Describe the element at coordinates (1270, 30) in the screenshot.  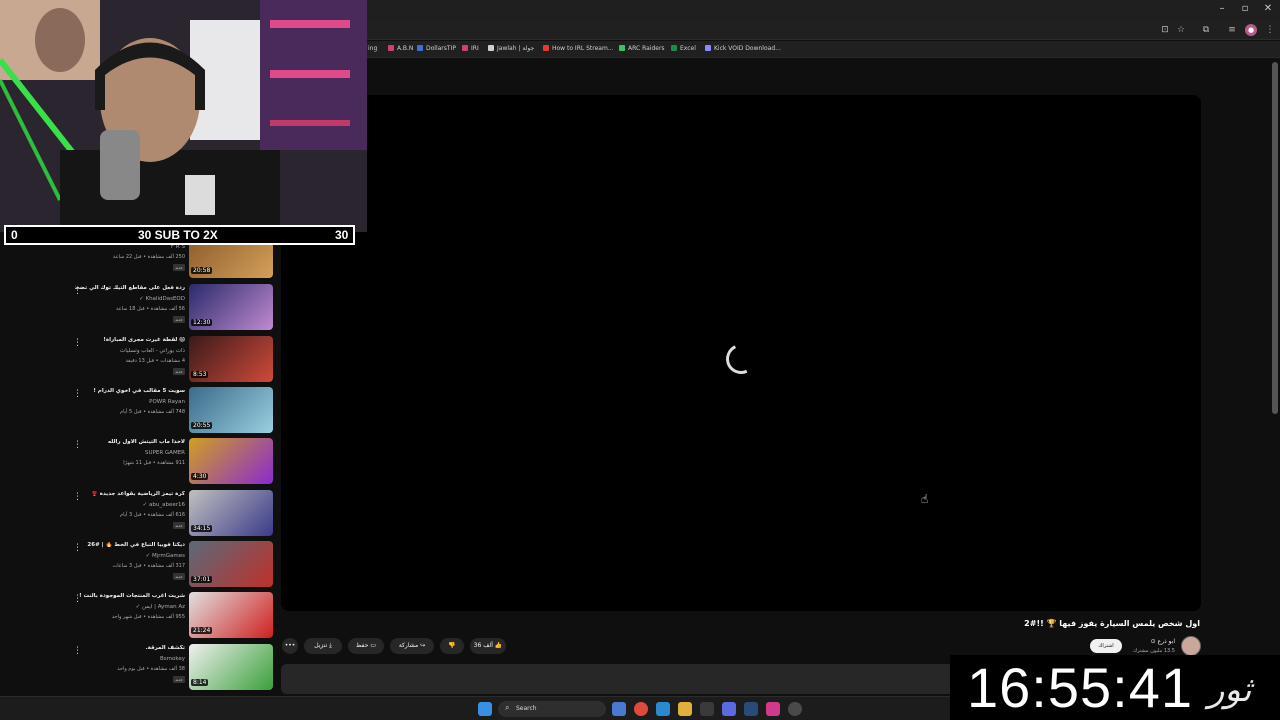
I see `menu-icon: ⋮` at that location.